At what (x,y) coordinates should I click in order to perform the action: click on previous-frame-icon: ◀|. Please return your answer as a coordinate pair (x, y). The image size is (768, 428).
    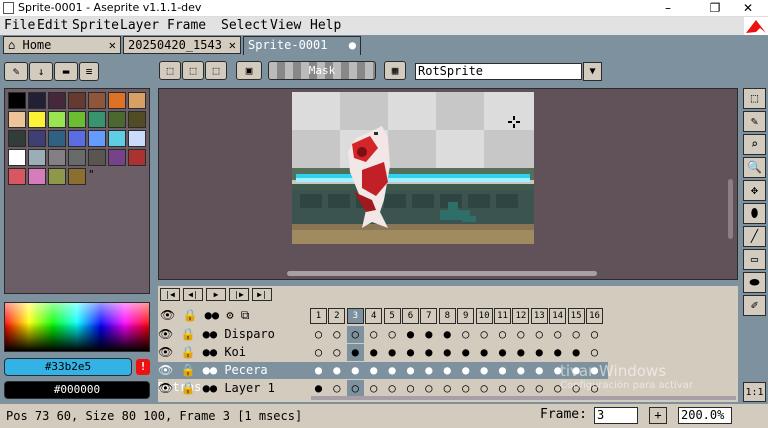
    Looking at the image, I should click on (193, 294).